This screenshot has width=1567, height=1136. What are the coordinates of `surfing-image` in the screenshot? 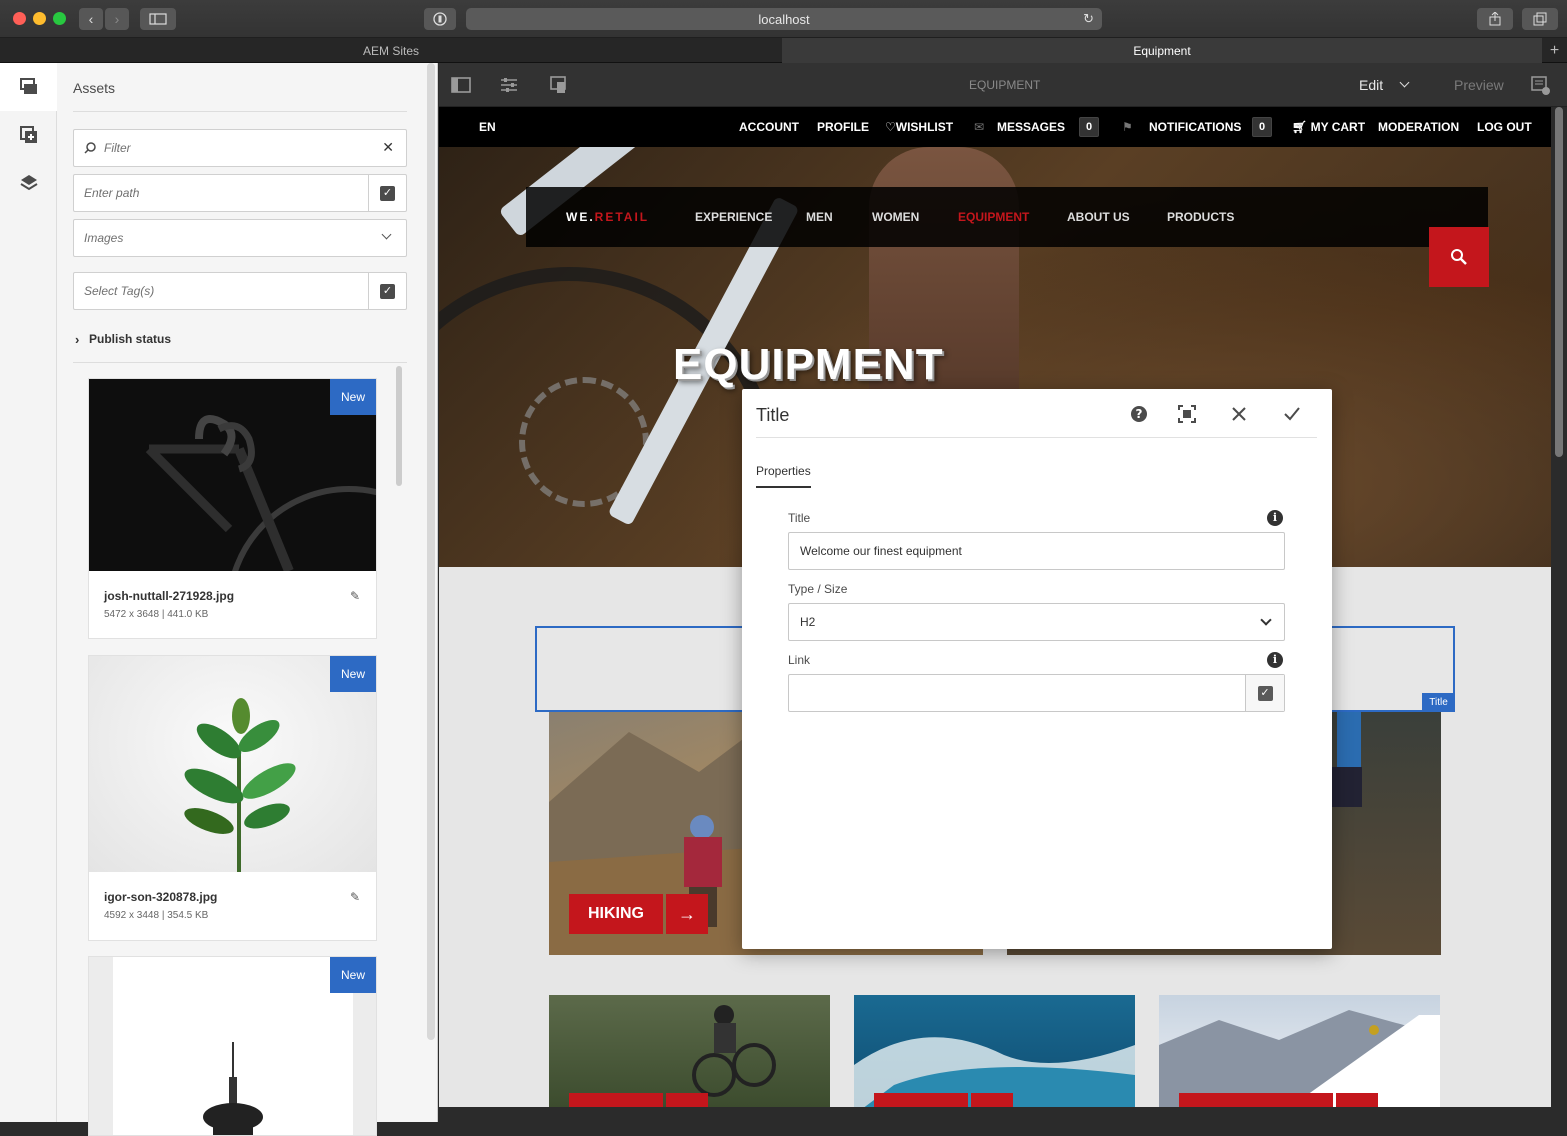 It's located at (994, 1072).